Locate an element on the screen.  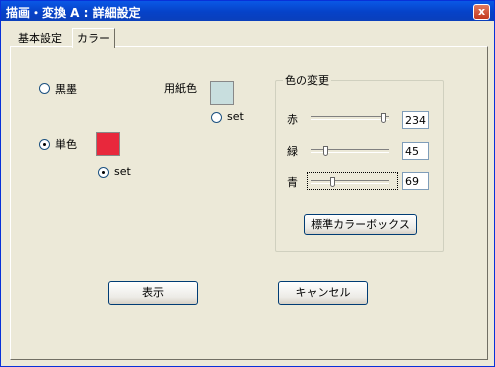
radio-single-set-label: set is located at coordinates (122, 171).